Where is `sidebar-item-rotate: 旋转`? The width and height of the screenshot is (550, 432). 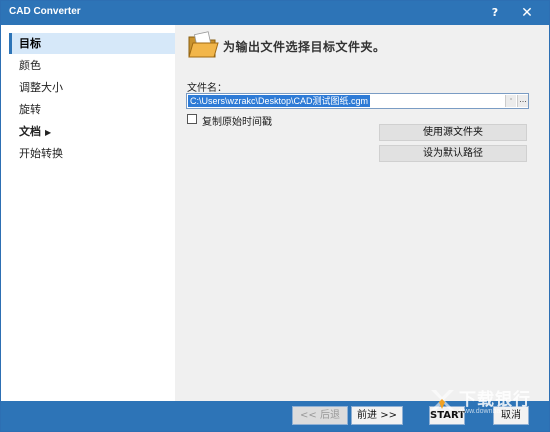
sidebar-item-rotate: 旋转 is located at coordinates (92, 109).